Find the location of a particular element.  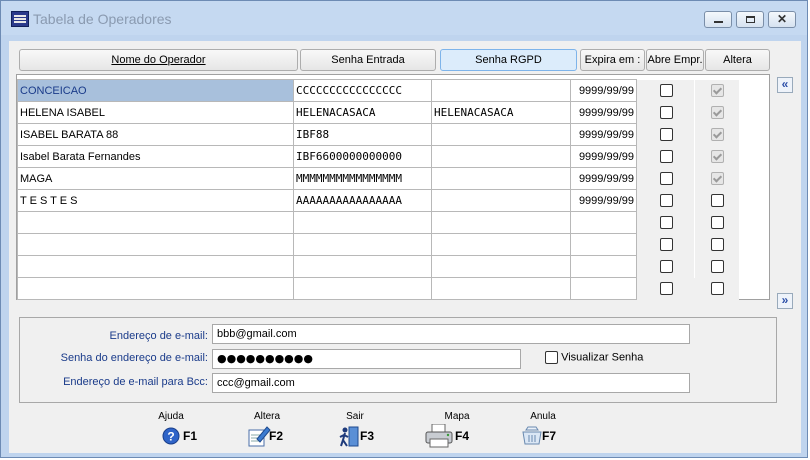

header-rgpd-password-label: Senha RGPD is located at coordinates (508, 60).